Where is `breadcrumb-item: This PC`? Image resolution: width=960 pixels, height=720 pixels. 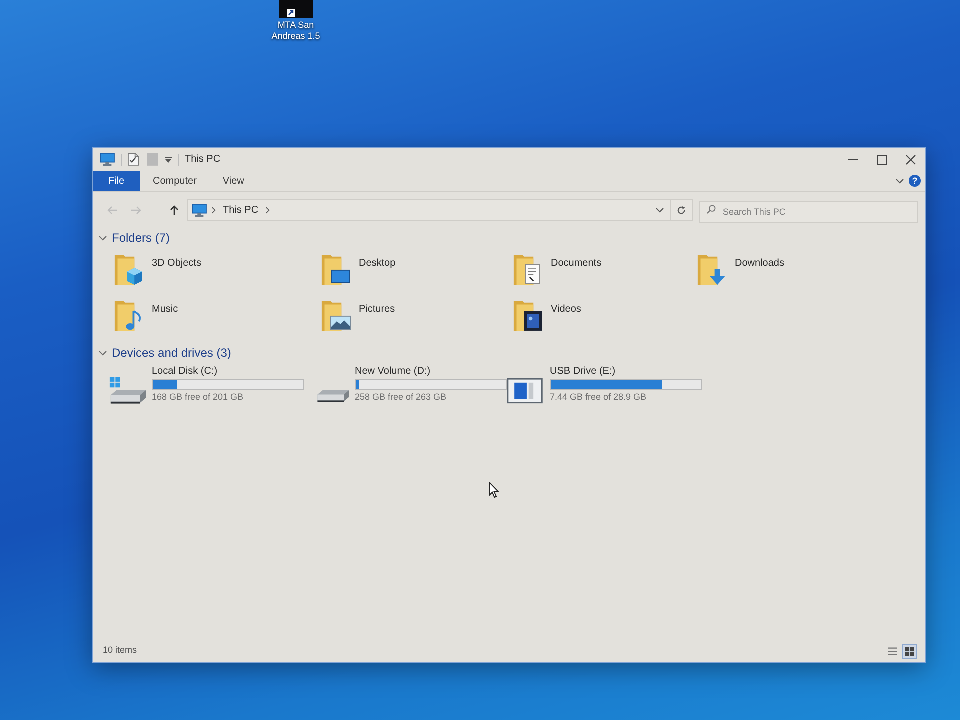
breadcrumb-item: This PC is located at coordinates (241, 210).